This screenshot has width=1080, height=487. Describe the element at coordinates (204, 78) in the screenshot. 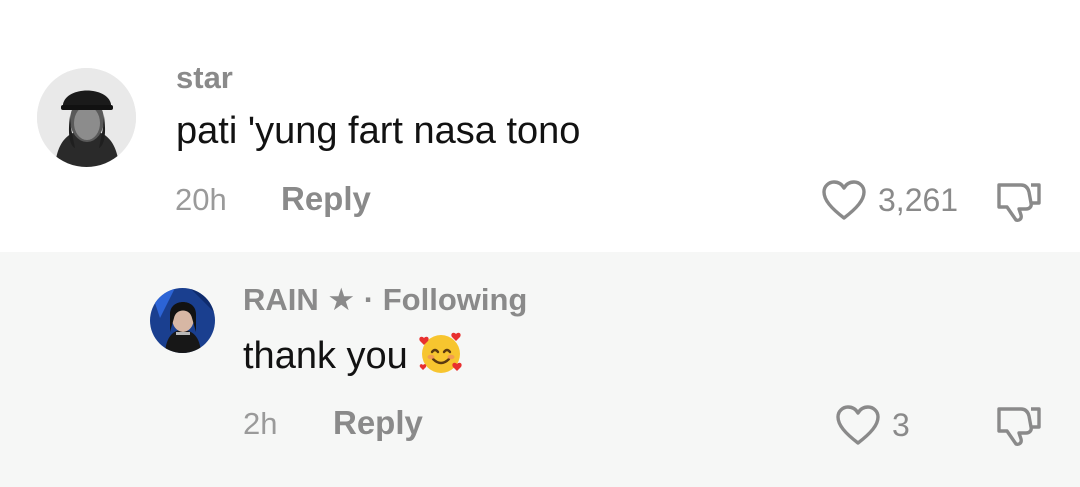

I see `comment-username: star` at that location.